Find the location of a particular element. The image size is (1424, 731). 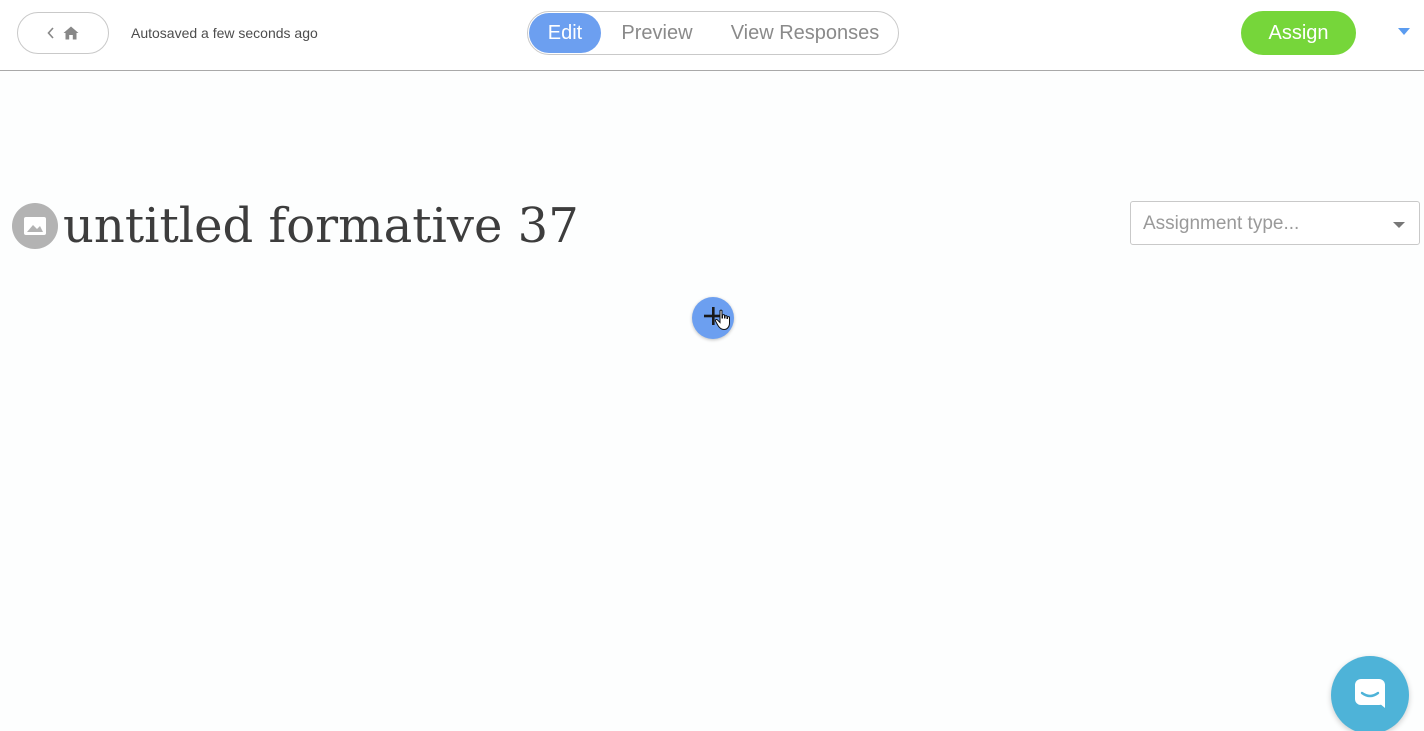

image-icon is located at coordinates (35, 226).